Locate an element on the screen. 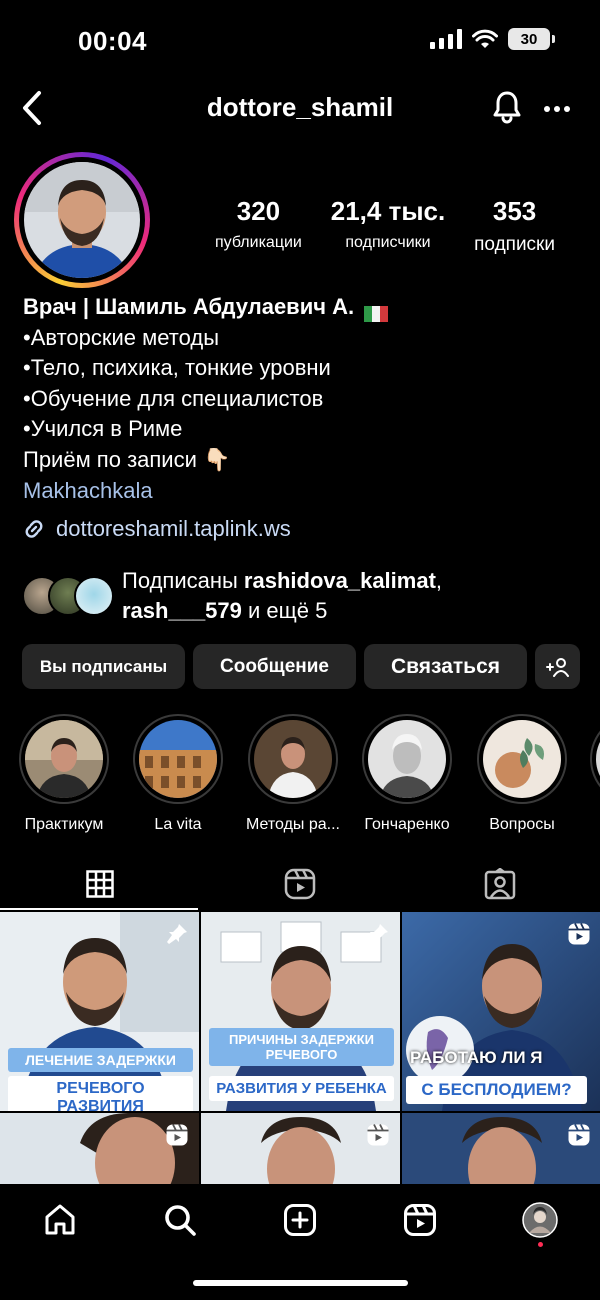 The height and width of the screenshot is (1300, 600). more-icon is located at coordinates (557, 109).